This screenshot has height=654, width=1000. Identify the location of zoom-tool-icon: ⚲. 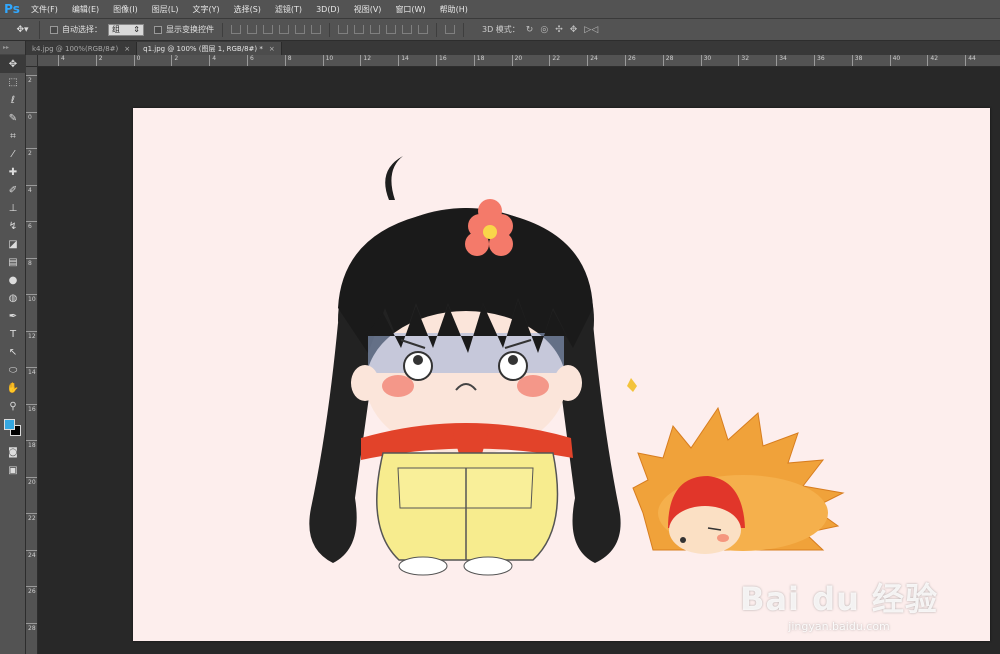
(13, 406).